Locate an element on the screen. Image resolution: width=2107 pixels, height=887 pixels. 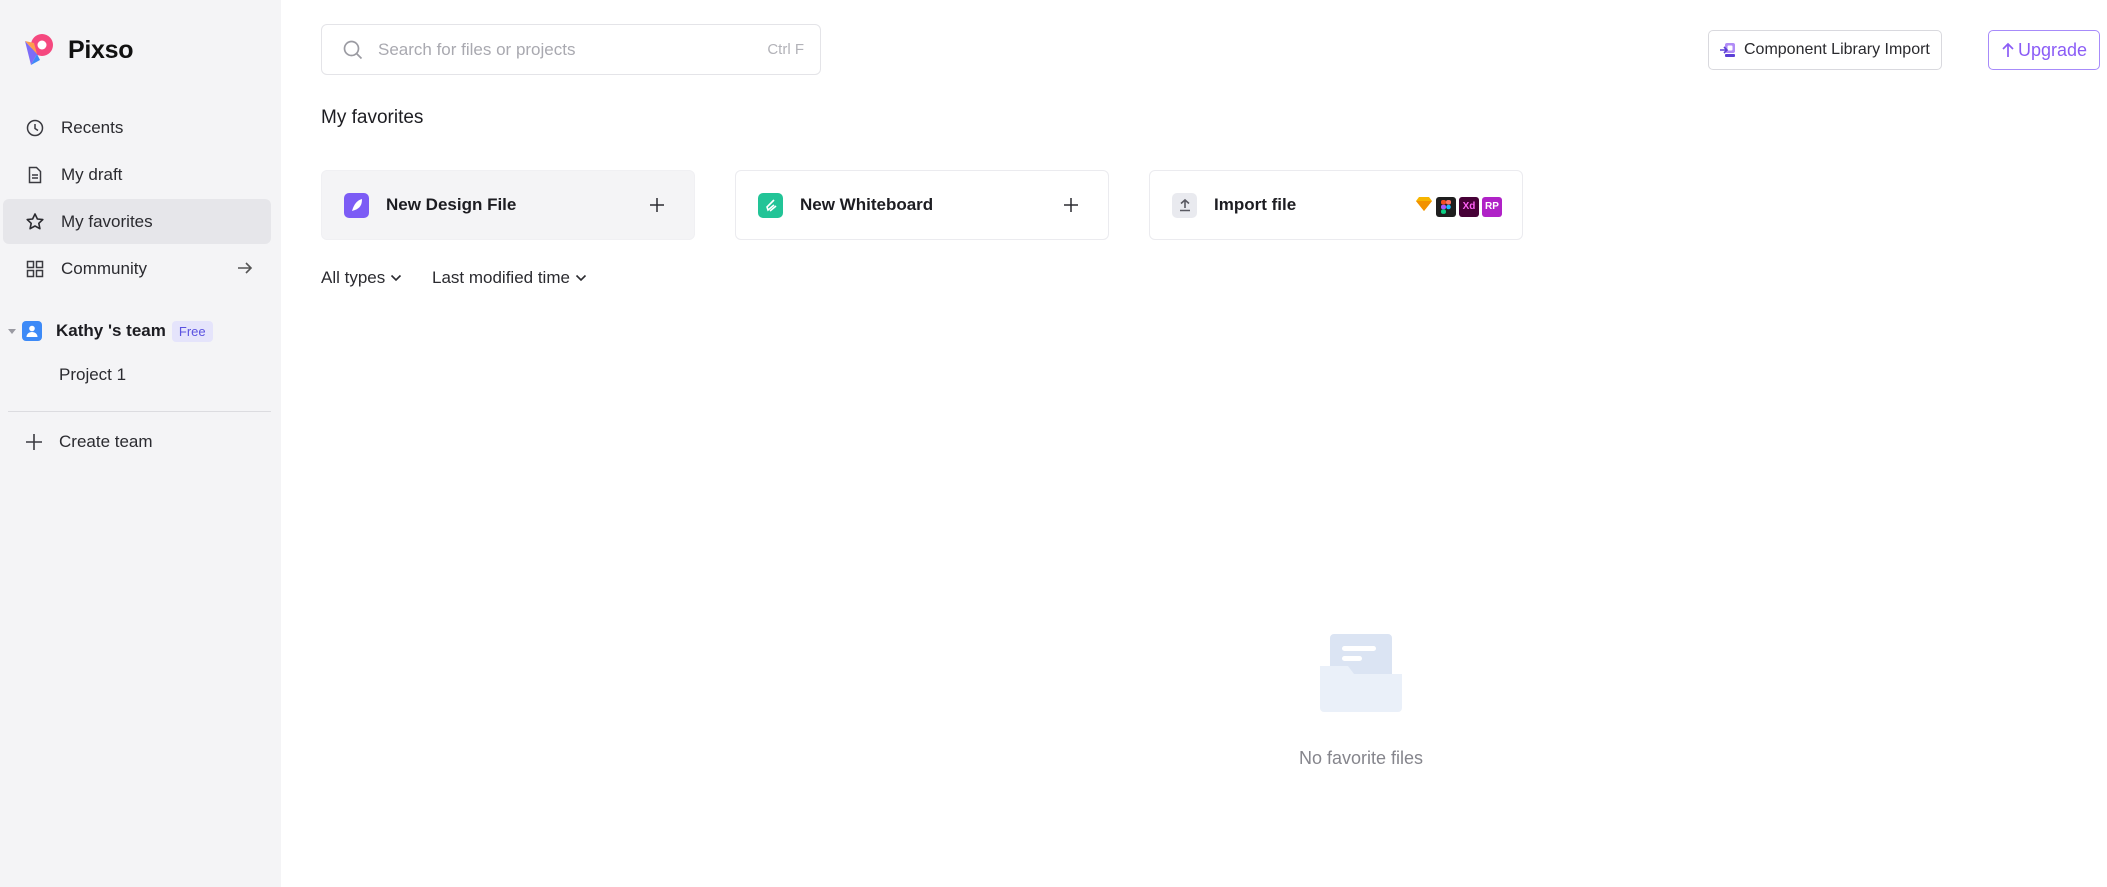
sidebar-item-label: Community is located at coordinates (104, 268).